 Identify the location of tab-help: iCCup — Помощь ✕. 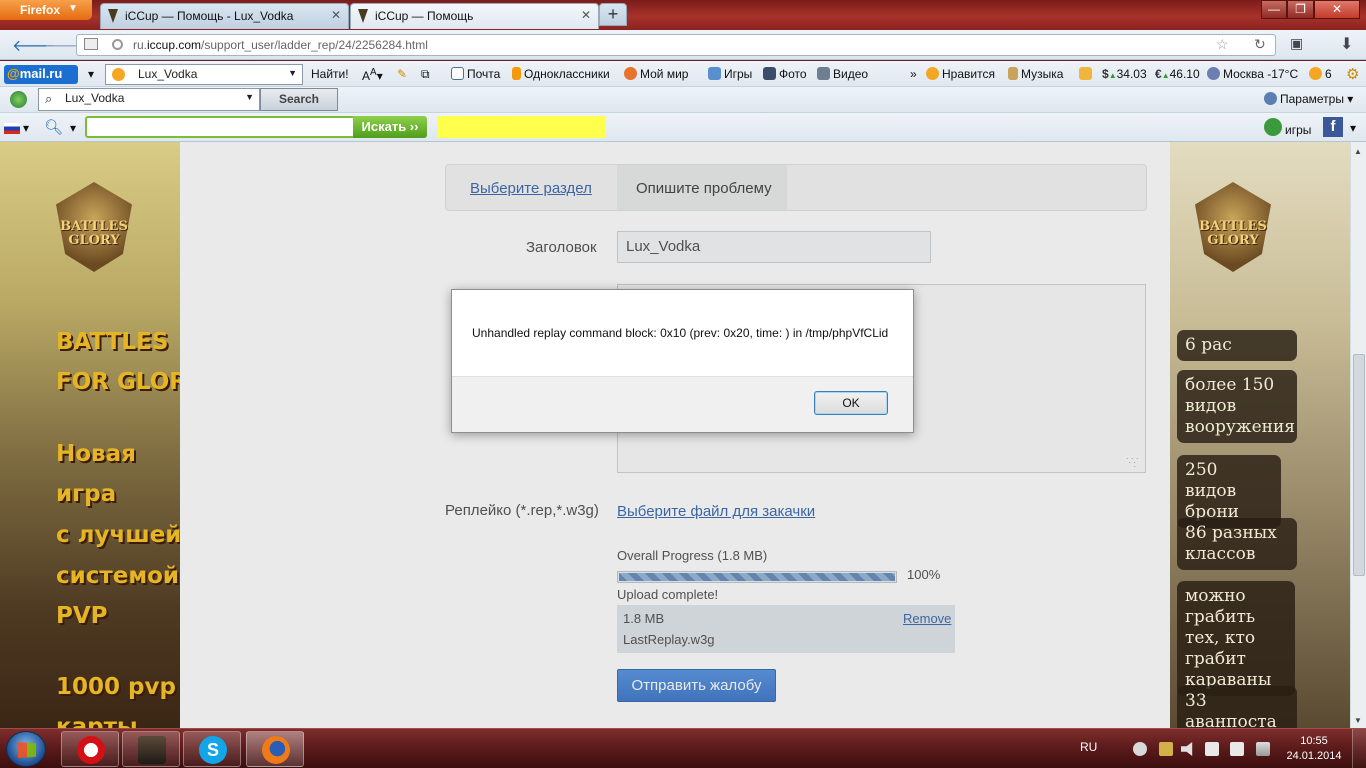
(474, 16).